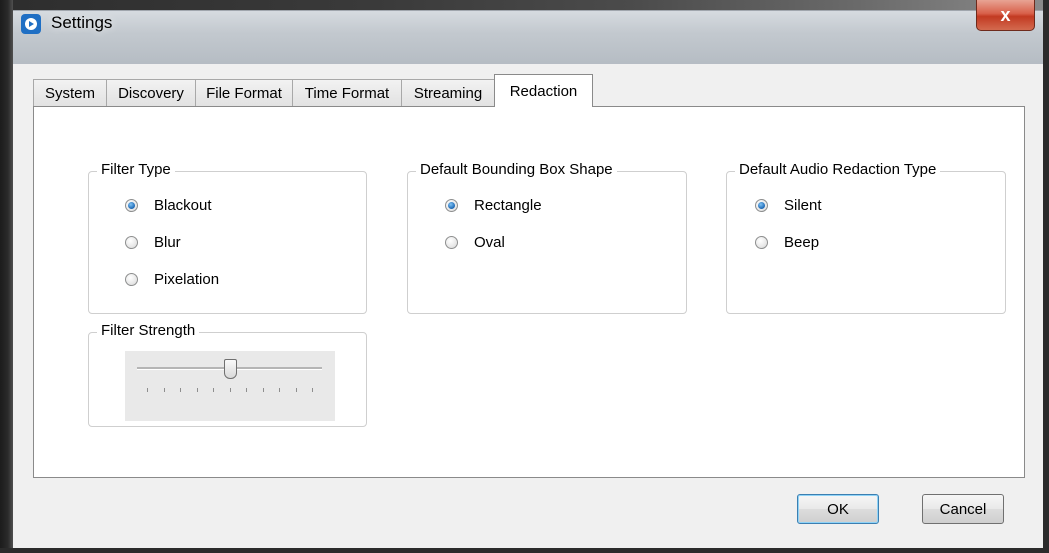 This screenshot has width=1049, height=553. I want to click on cancel-label: Cancel, so click(963, 509).